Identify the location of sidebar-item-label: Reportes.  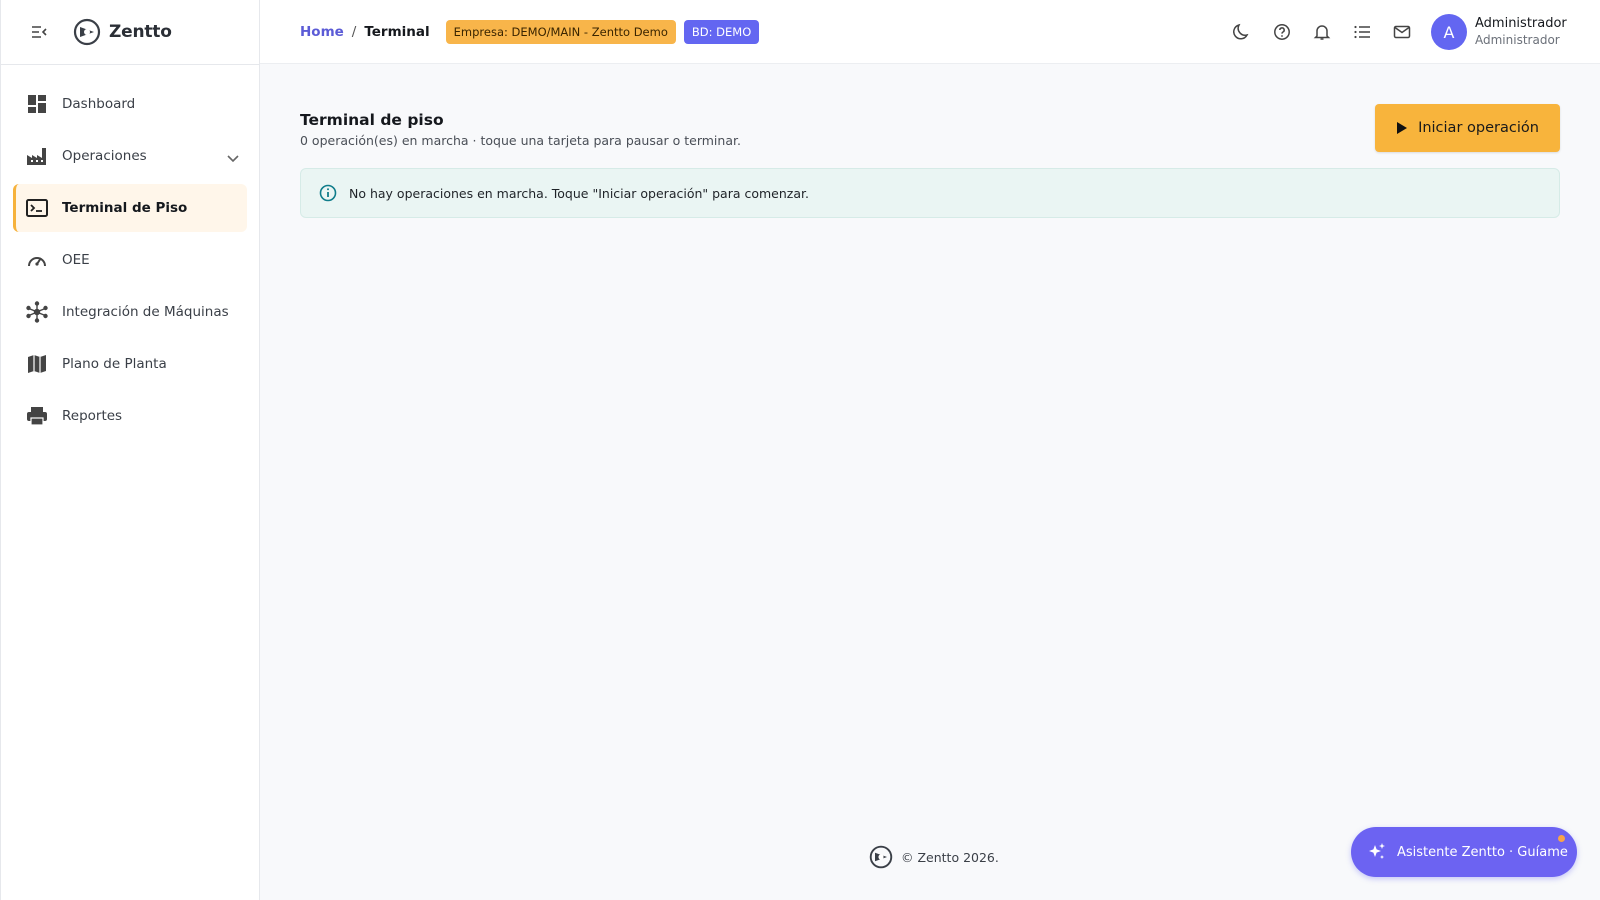
(92, 416).